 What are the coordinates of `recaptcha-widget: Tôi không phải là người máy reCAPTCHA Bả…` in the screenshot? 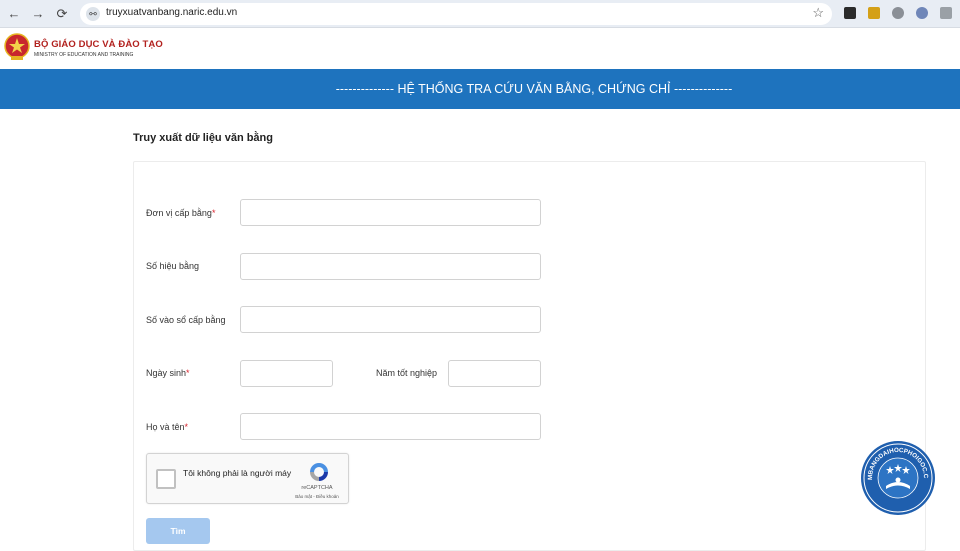 It's located at (247, 478).